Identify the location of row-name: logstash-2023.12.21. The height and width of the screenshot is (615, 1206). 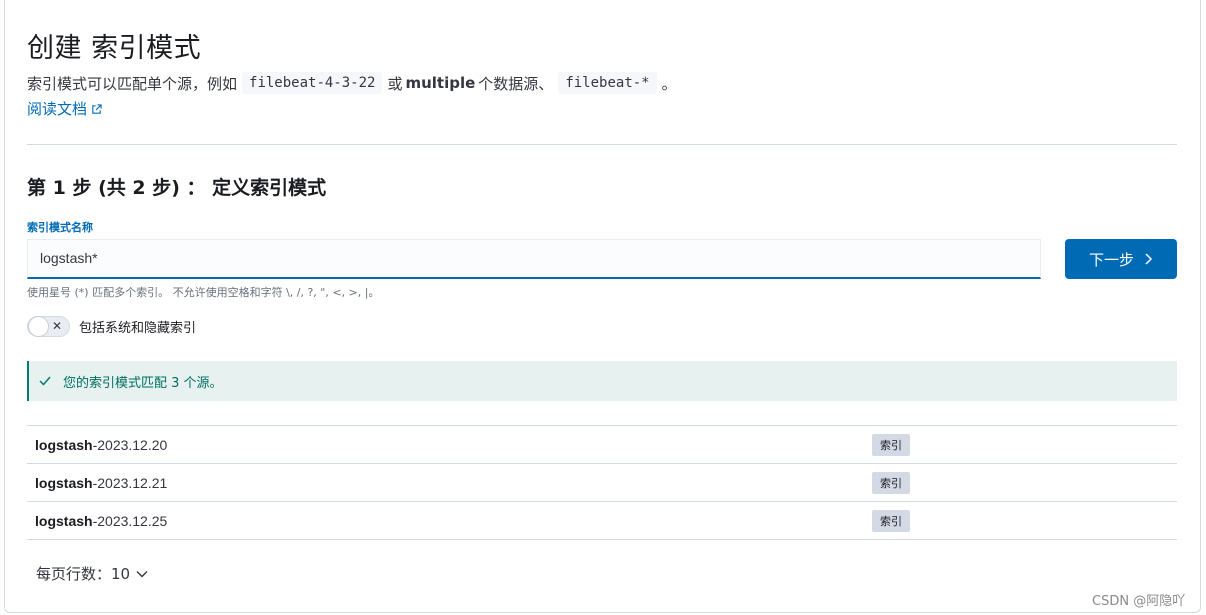
(101, 482).